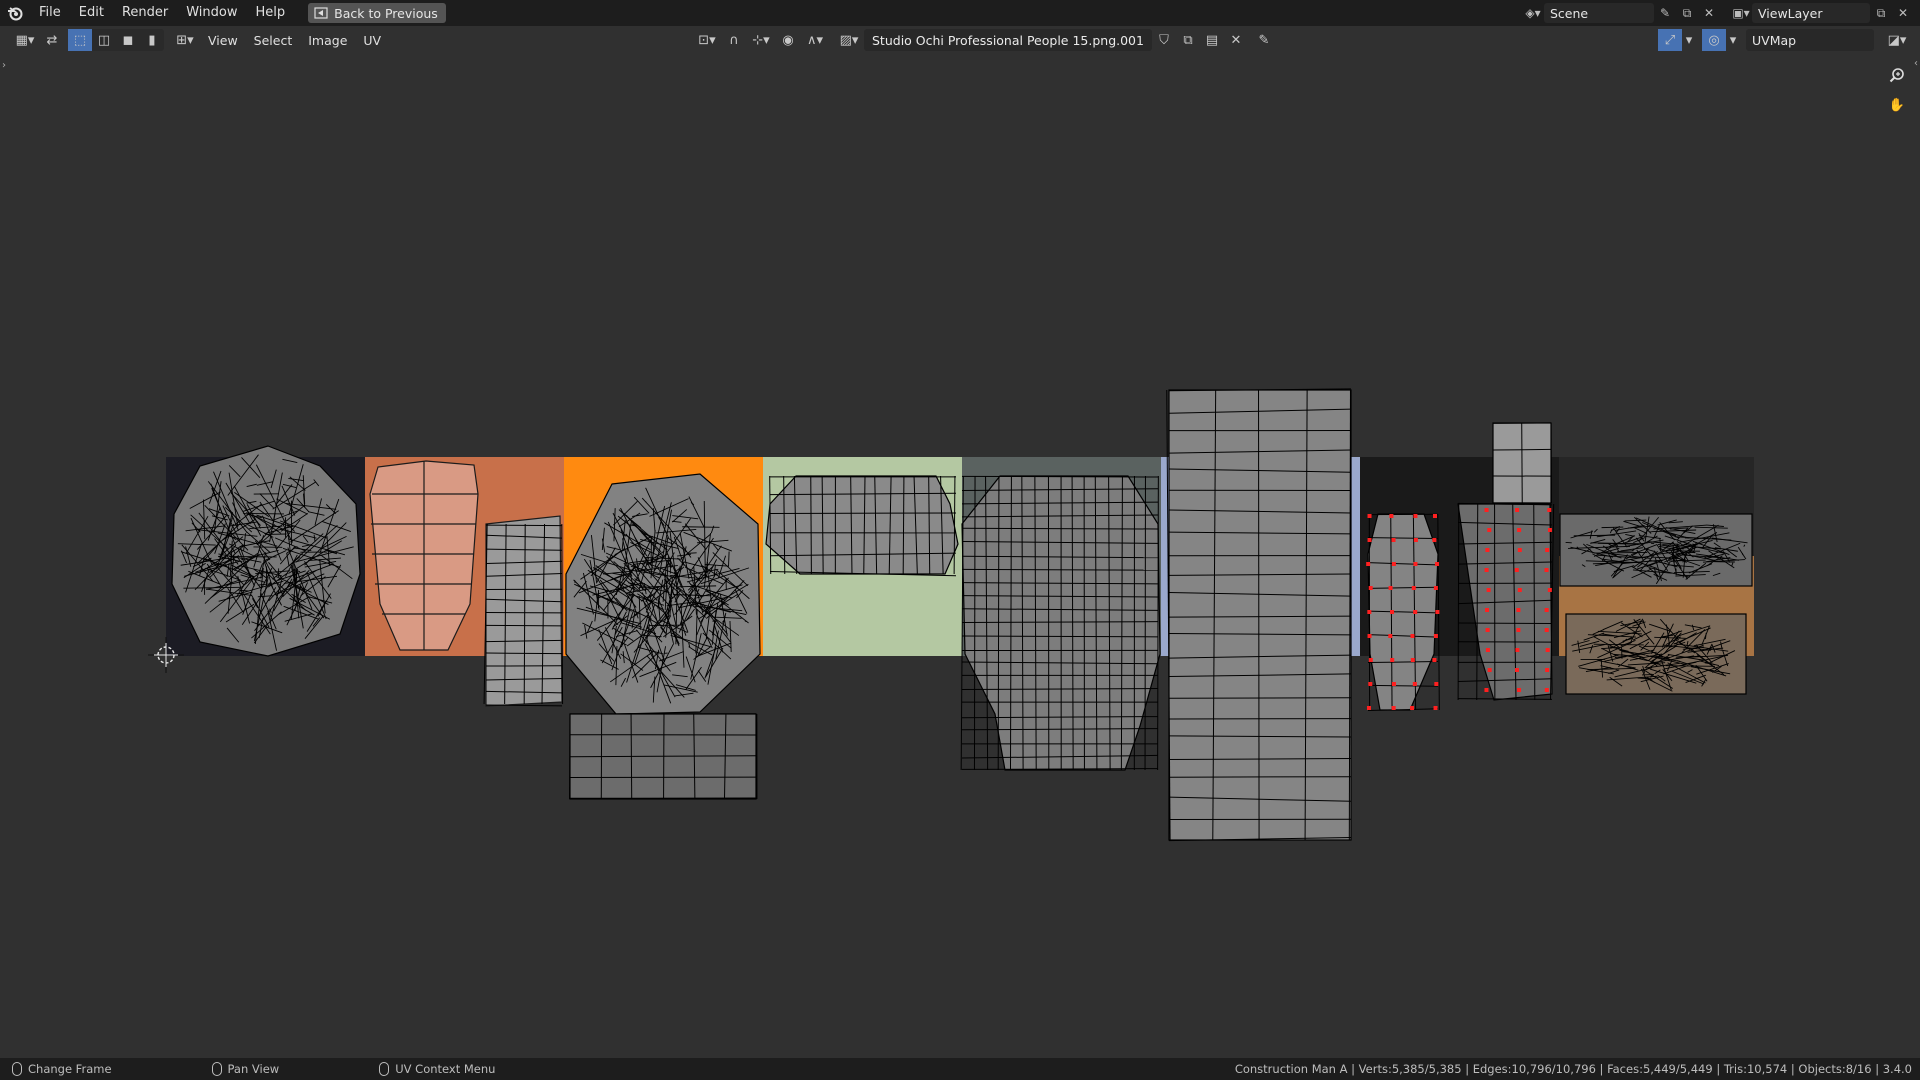 The image size is (1920, 1080). Describe the element at coordinates (1903, 13) in the screenshot. I see `delete-viewlayer-icon: ✕` at that location.